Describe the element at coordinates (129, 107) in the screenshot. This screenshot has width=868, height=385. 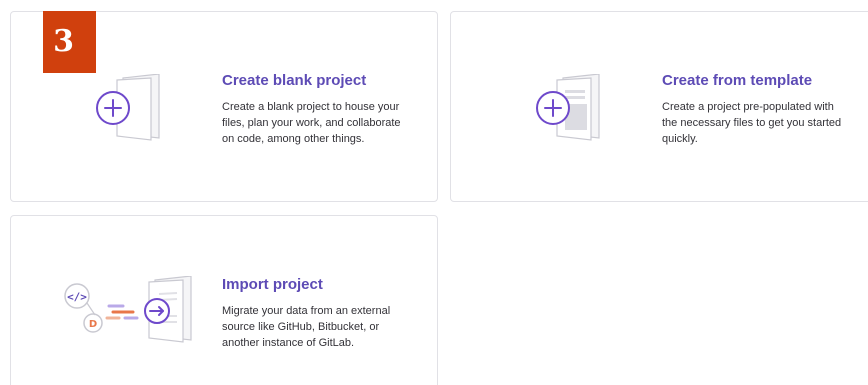
I see `blank-project-illustration-icon` at that location.